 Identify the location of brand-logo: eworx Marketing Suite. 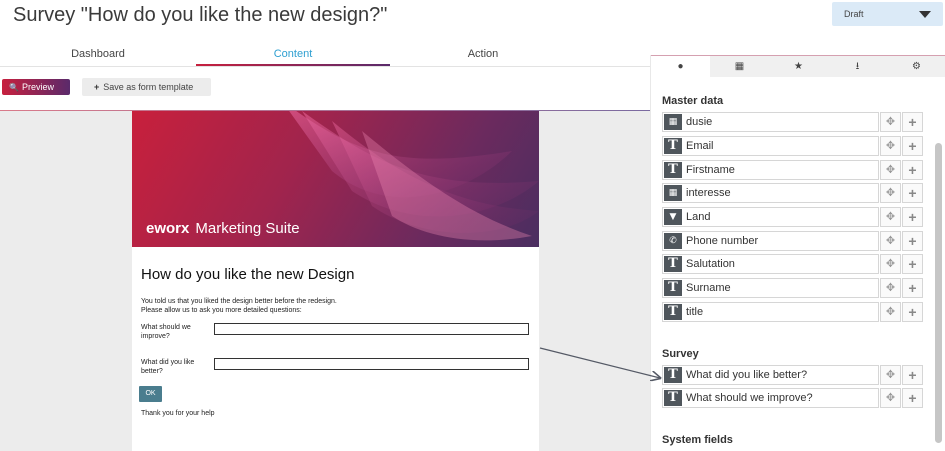
(223, 228).